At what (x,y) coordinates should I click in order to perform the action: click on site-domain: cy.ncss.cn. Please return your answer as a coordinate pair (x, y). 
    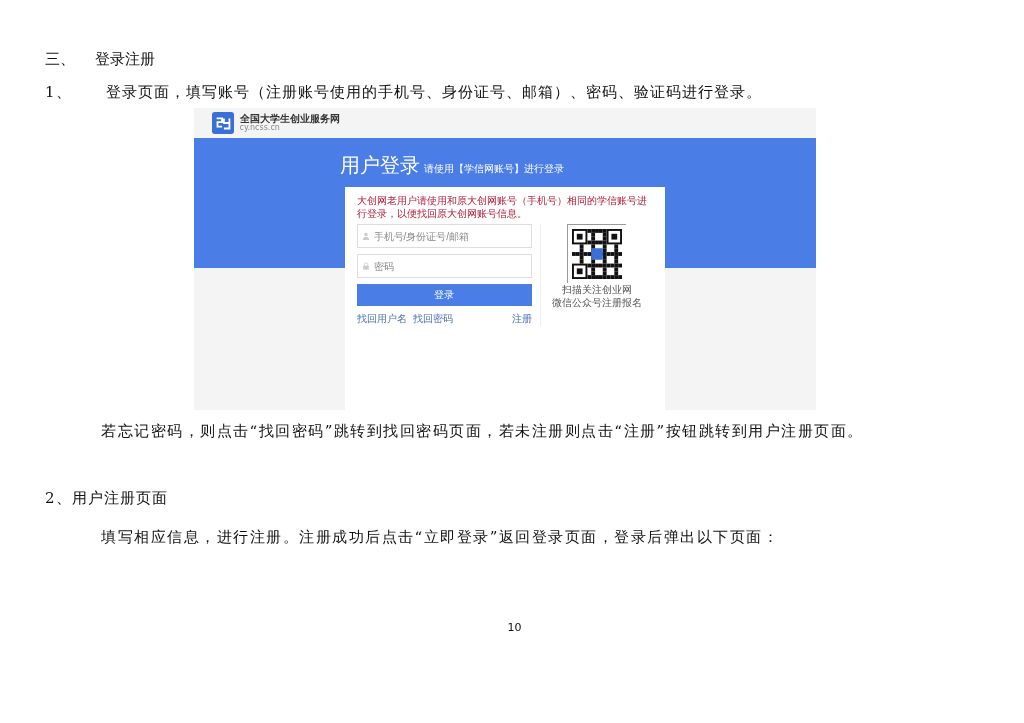
    Looking at the image, I should click on (260, 128).